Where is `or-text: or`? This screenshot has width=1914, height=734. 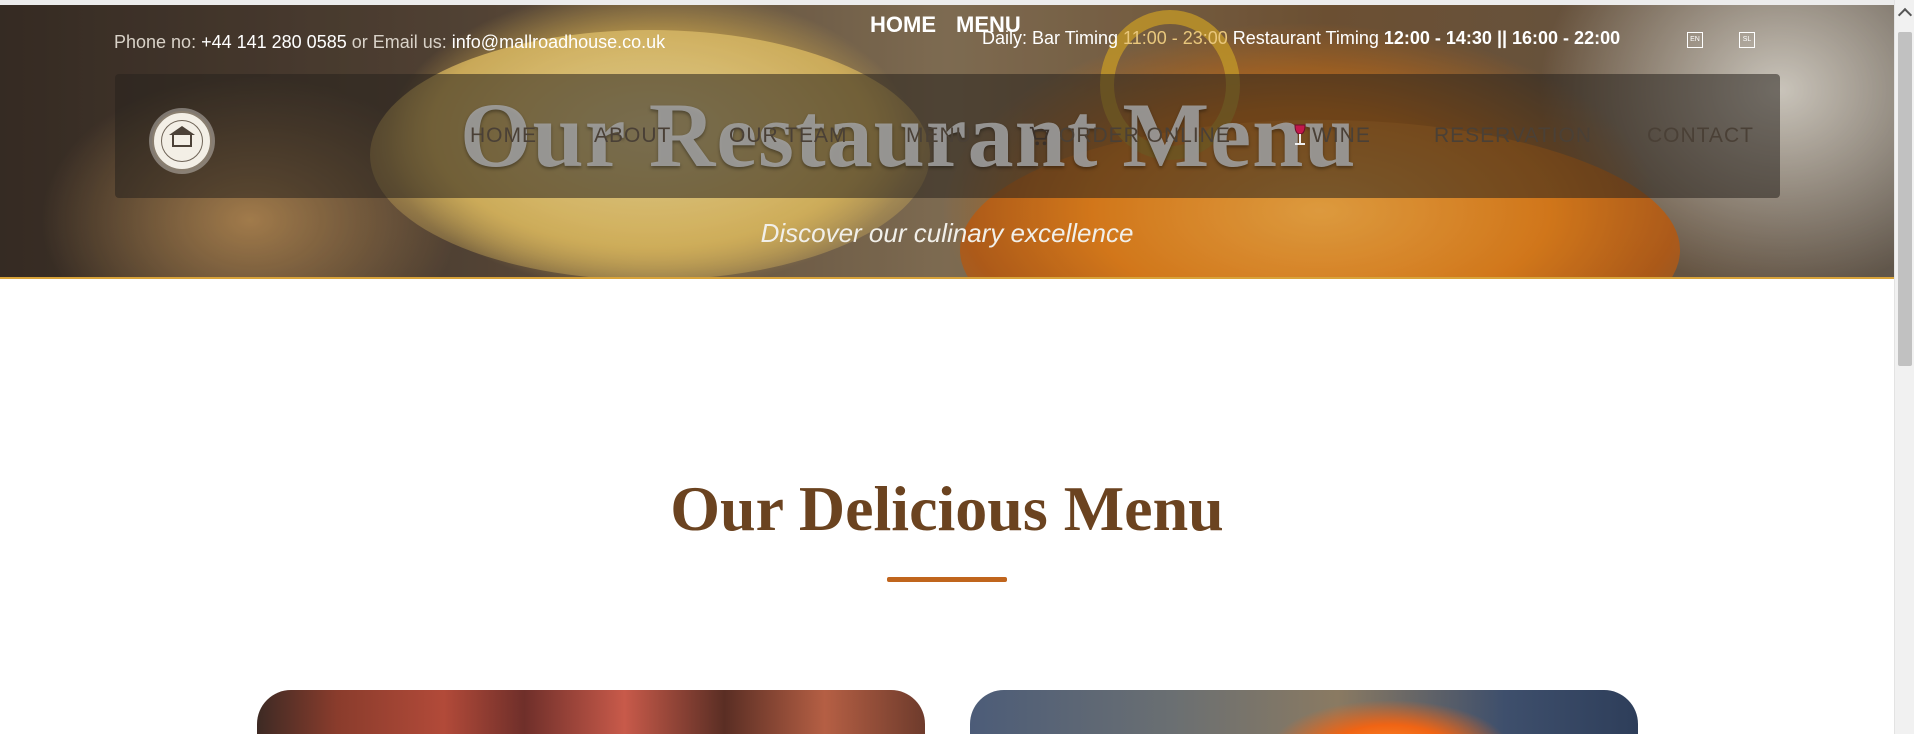
or-text: or is located at coordinates (359, 42).